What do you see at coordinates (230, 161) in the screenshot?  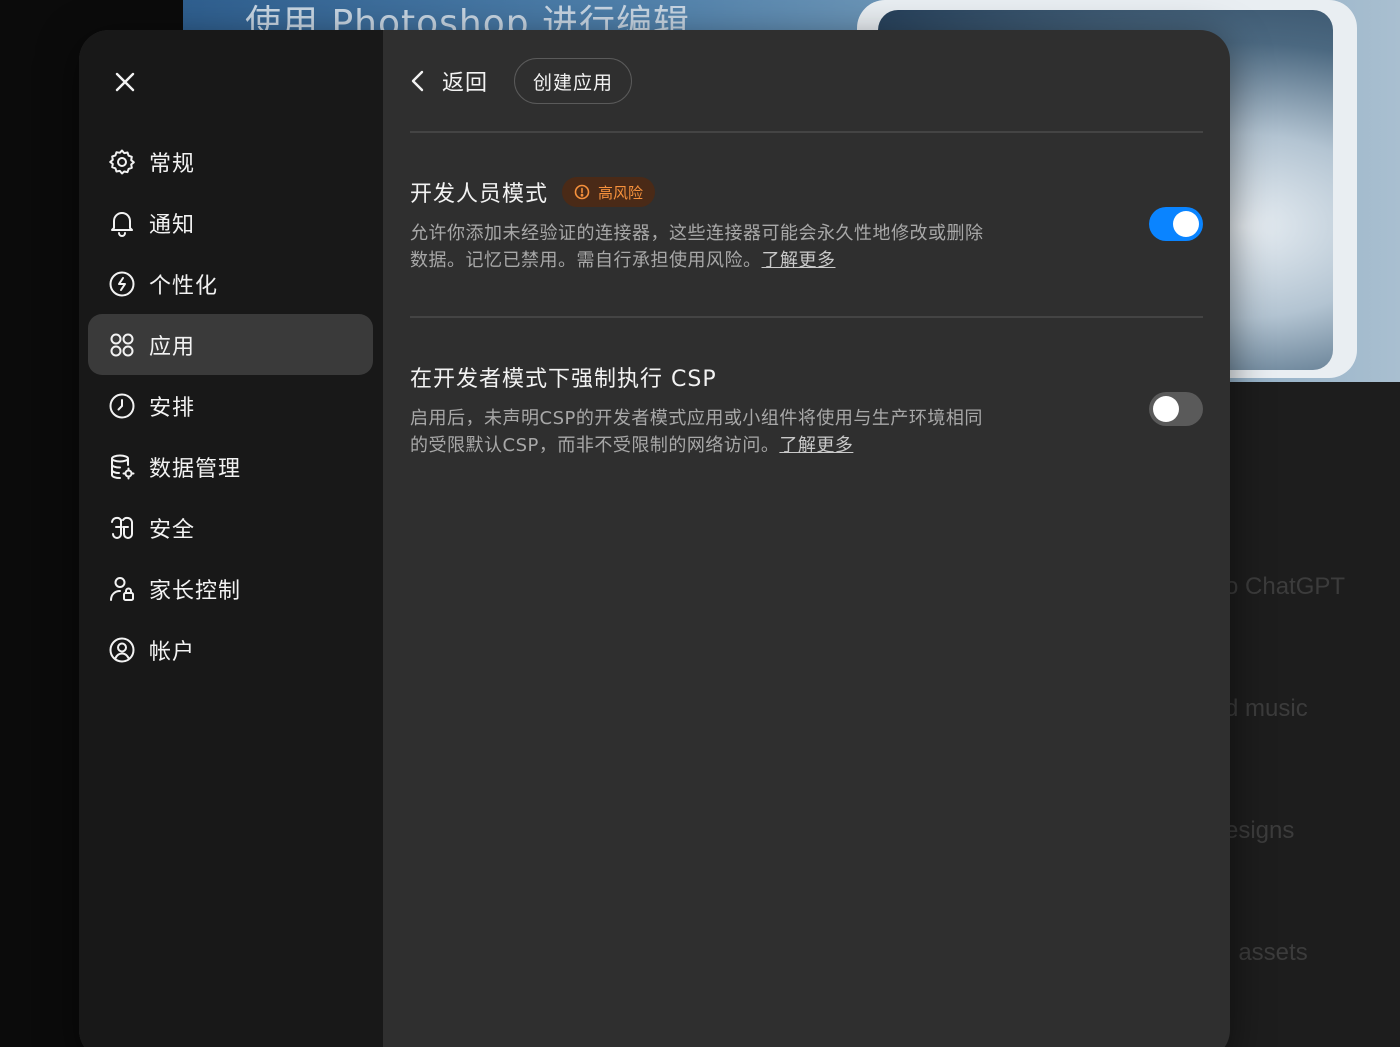 I see `sidebar-item-general: 常规` at bounding box center [230, 161].